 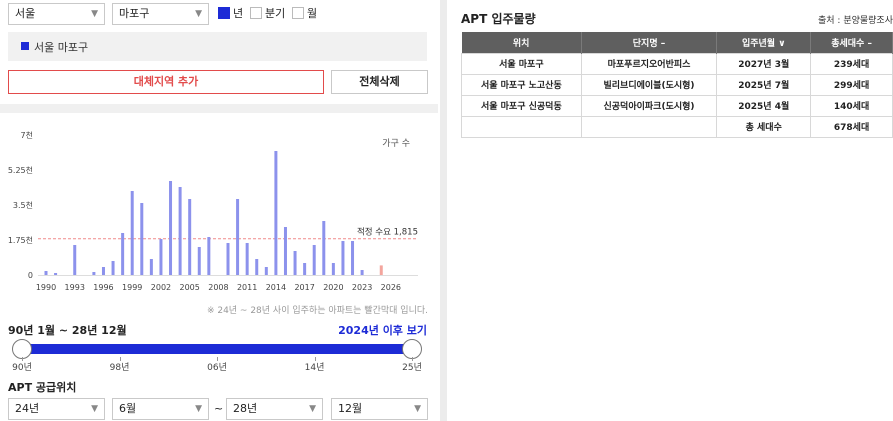 What do you see at coordinates (382, 330) in the screenshot?
I see `after-2024-link: 2024년 이후 보기` at bounding box center [382, 330].